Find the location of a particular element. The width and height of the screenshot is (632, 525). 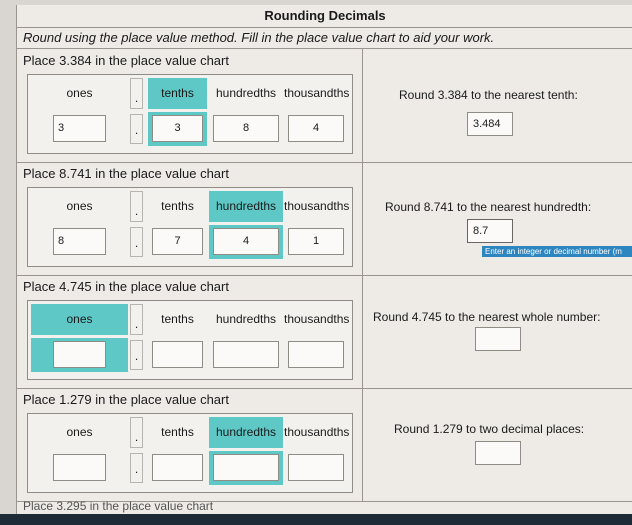

digit-input-tenths: 7 is located at coordinates (177, 241).